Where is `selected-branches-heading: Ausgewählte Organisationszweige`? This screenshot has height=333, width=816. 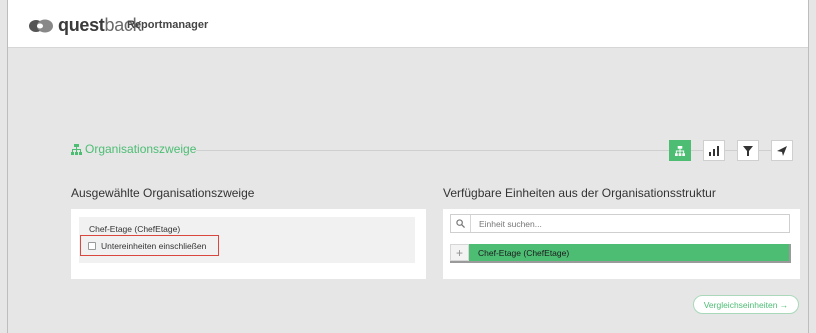 selected-branches-heading: Ausgewählte Organisationszweige is located at coordinates (163, 193).